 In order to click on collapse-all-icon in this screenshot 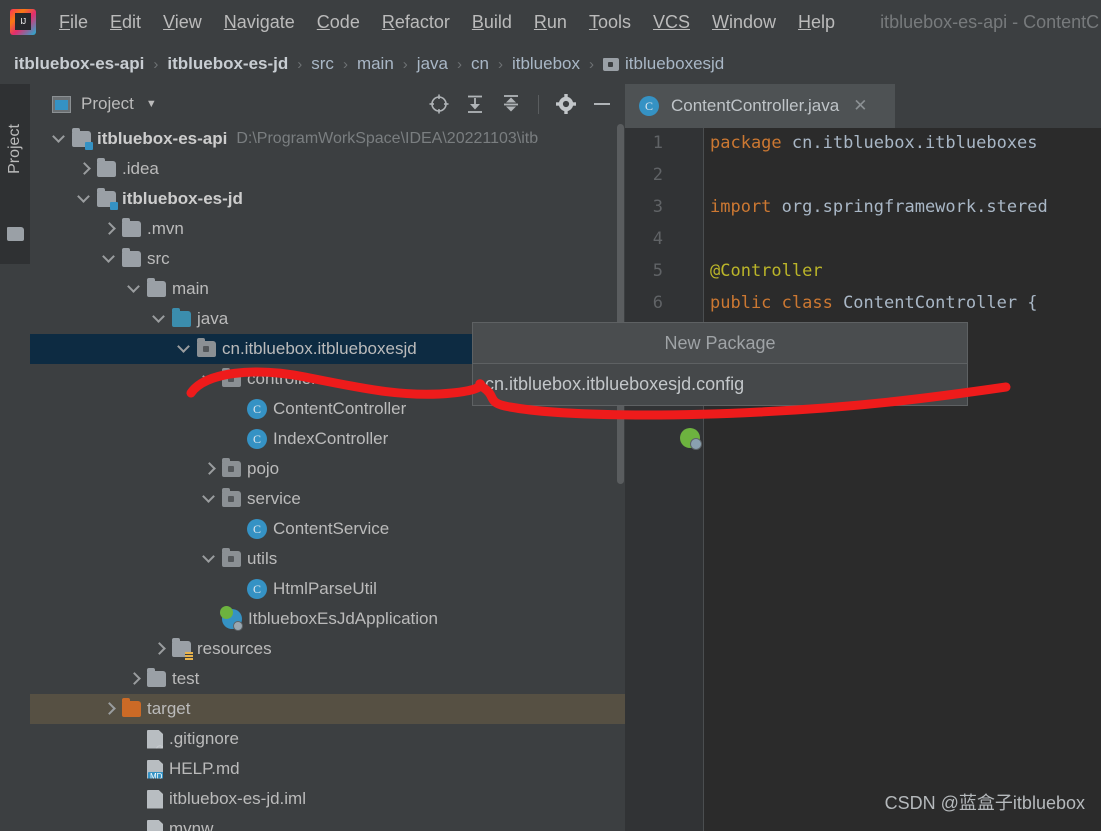, I will do `click(511, 104)`.